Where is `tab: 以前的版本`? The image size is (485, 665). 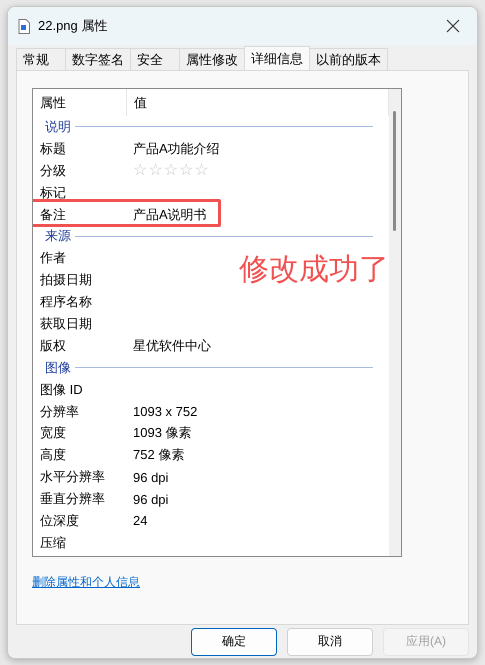 tab: 以前的版本 is located at coordinates (348, 59).